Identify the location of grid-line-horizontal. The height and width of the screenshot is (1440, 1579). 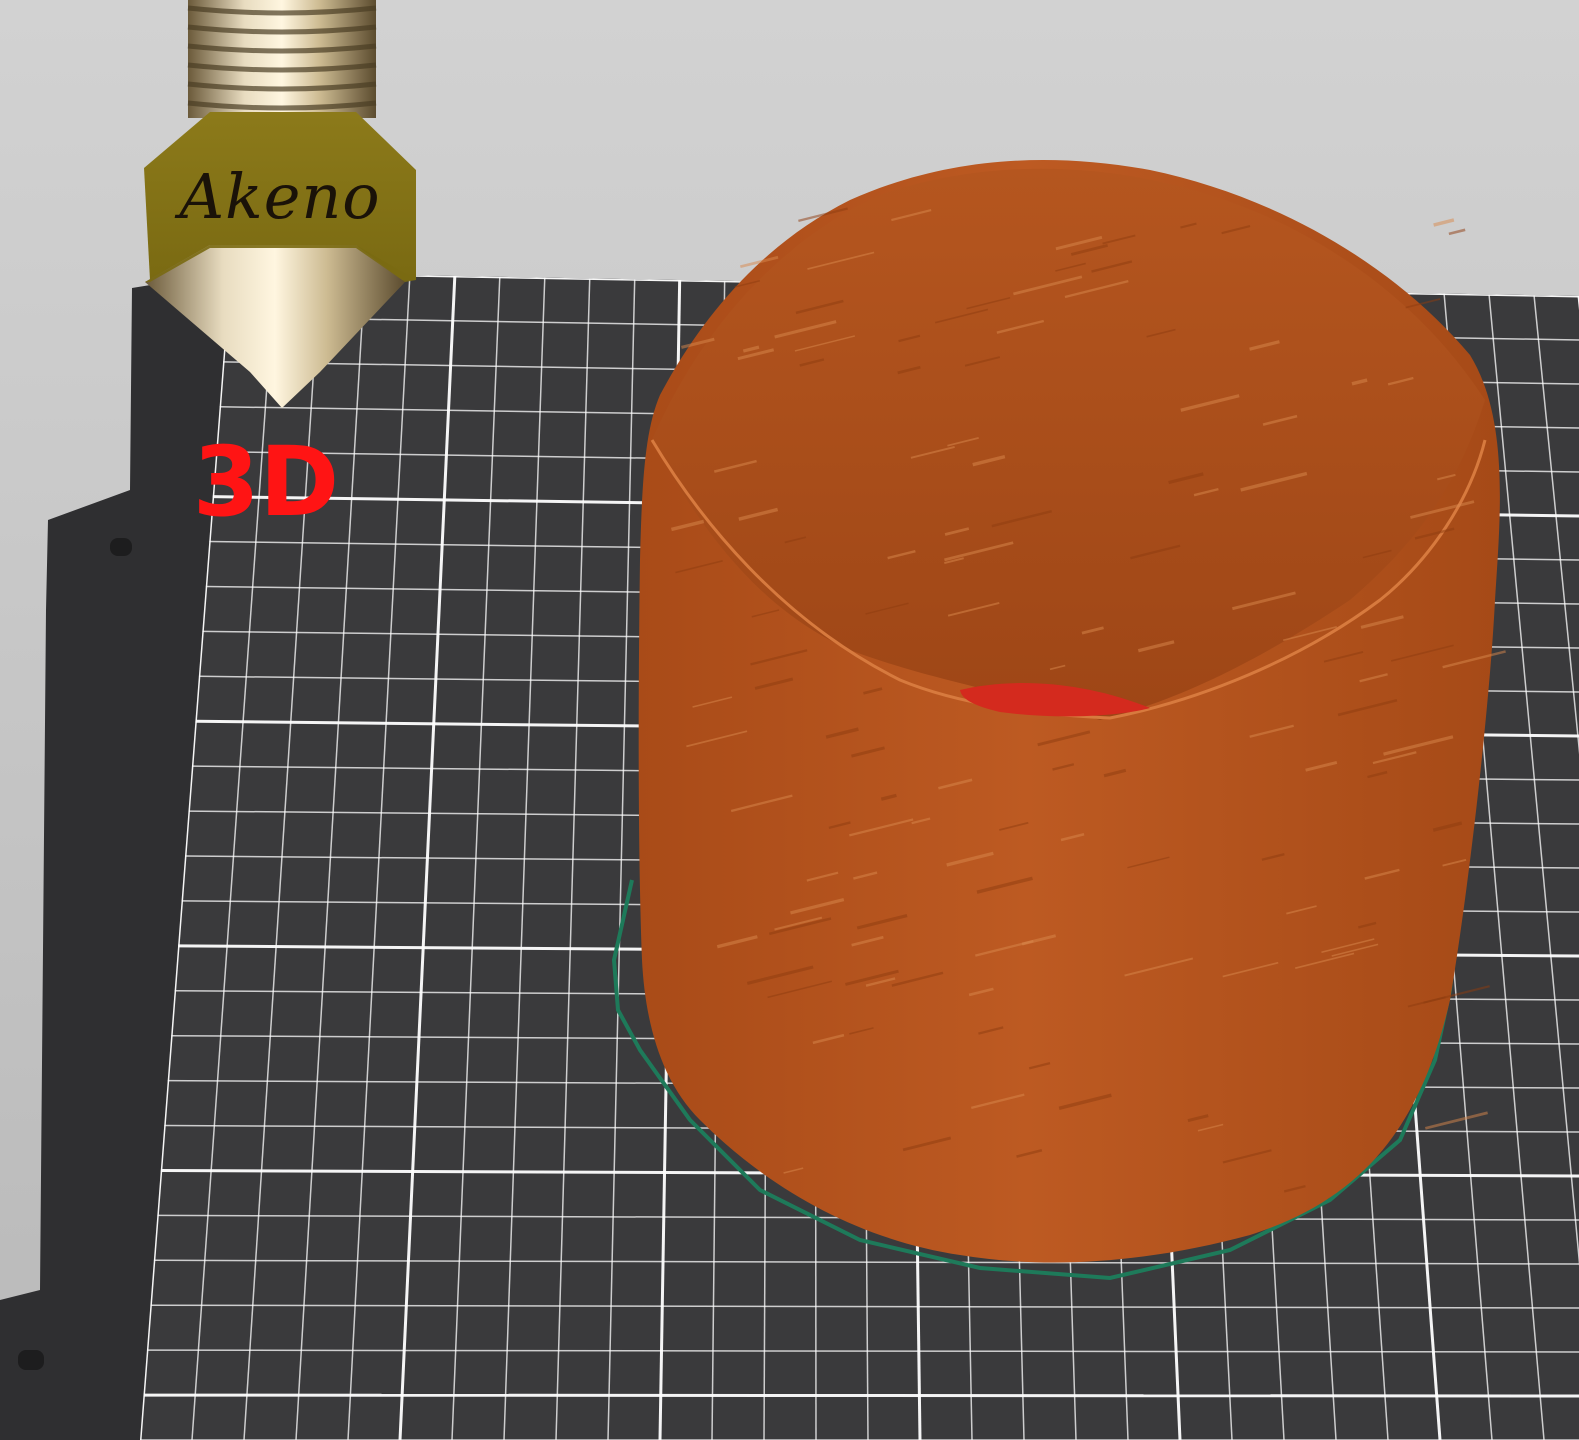
(861, 1395).